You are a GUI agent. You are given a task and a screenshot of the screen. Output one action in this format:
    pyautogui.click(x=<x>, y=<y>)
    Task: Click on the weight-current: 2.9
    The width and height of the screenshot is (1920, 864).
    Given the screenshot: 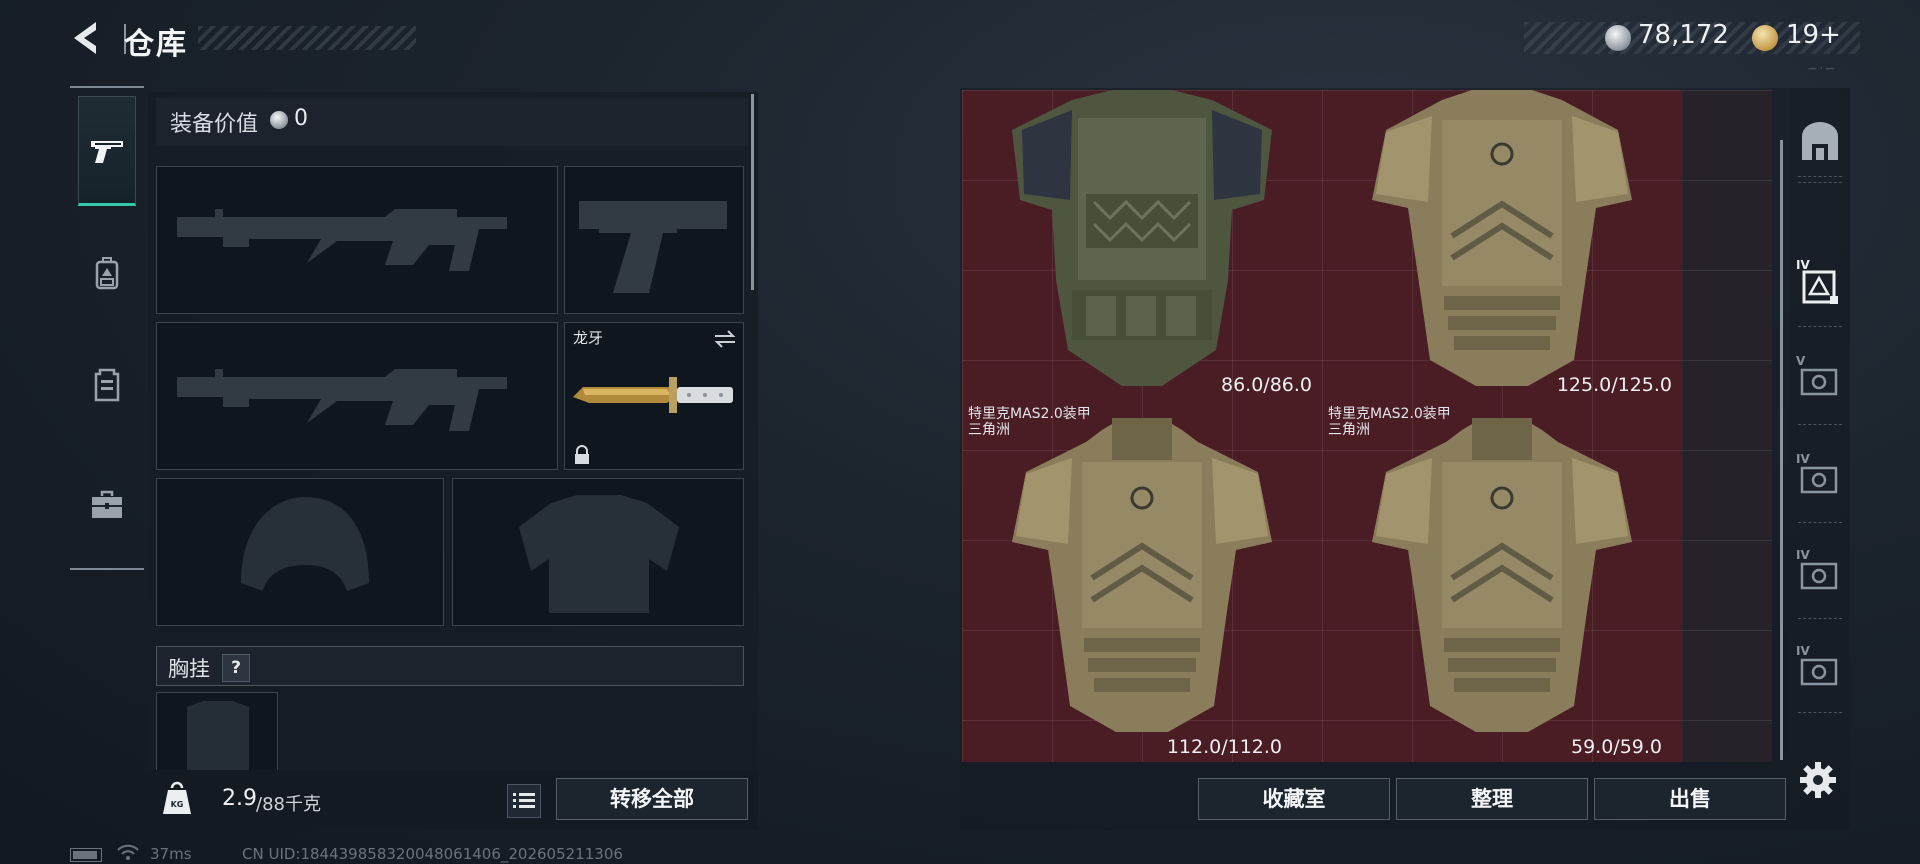 What is the action you would take?
    pyautogui.click(x=239, y=798)
    